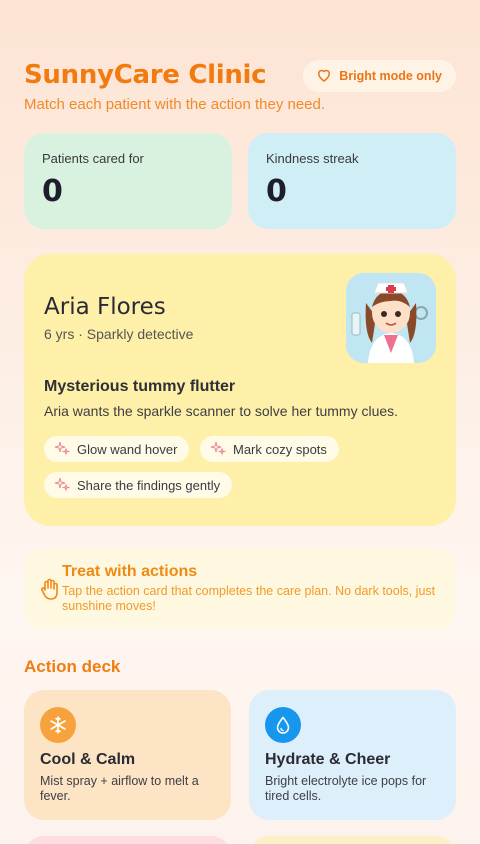 The image size is (480, 844). Describe the element at coordinates (51, 589) in the screenshot. I see `hand-icon` at that location.